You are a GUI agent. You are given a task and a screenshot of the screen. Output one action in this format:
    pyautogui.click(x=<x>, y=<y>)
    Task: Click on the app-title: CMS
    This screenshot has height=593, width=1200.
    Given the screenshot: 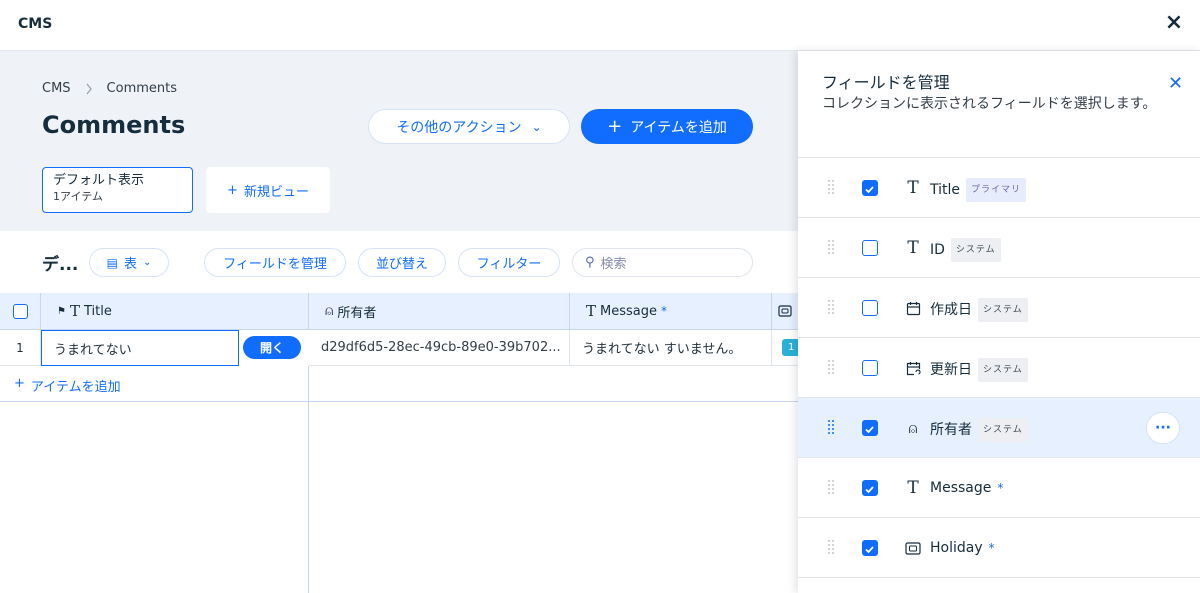 What is the action you would take?
    pyautogui.click(x=35, y=24)
    